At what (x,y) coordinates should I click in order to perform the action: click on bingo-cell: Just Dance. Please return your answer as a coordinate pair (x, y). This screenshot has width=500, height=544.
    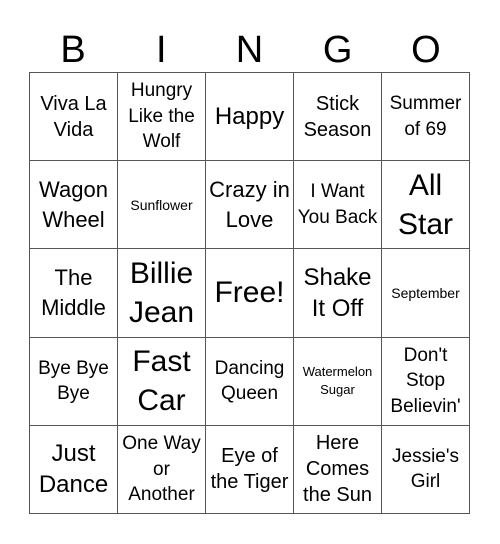
    Looking at the image, I should click on (74, 469).